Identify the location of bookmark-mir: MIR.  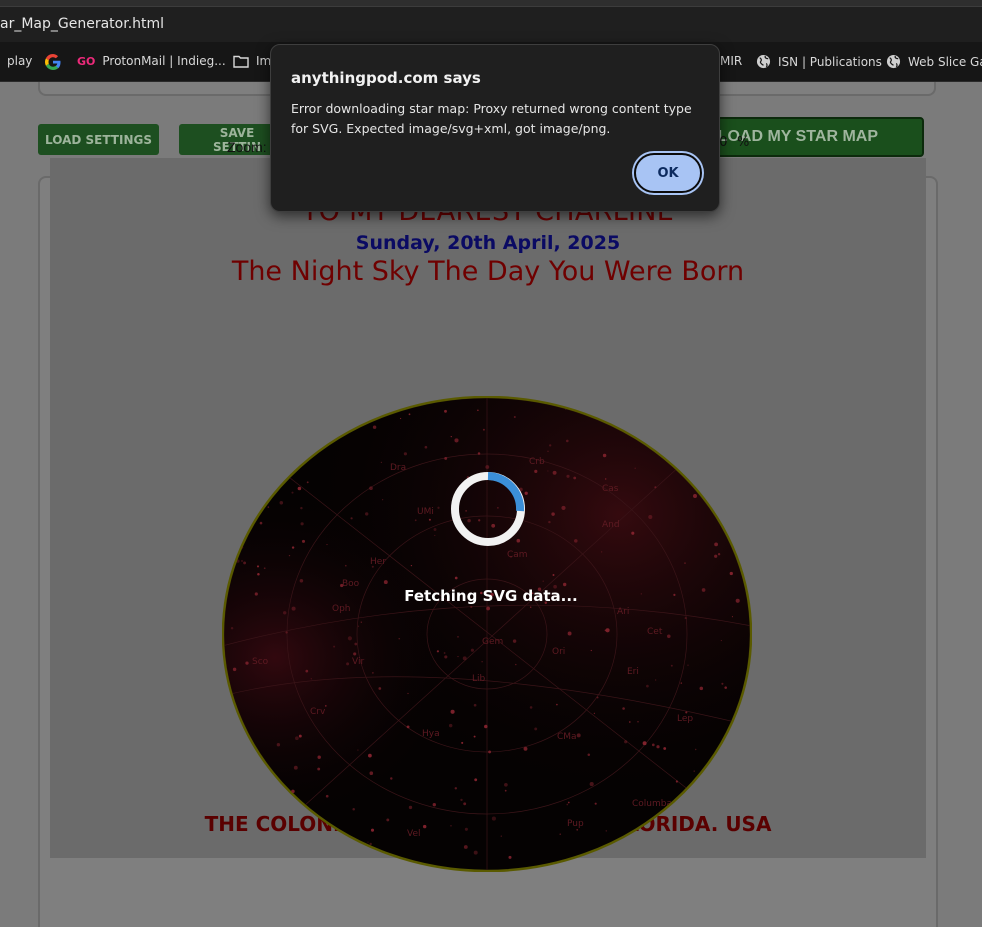
(731, 61).